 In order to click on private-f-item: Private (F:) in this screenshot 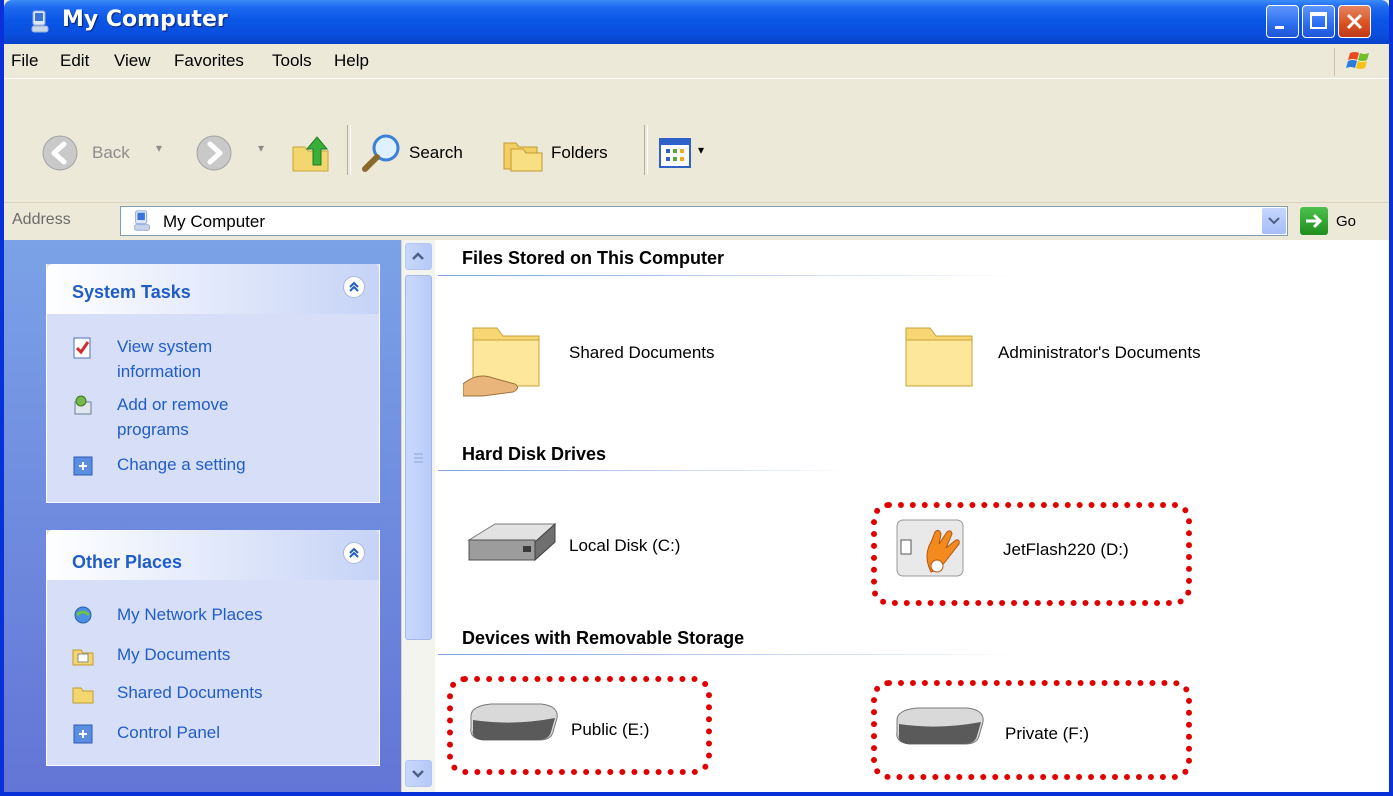, I will do `click(1031, 729)`.